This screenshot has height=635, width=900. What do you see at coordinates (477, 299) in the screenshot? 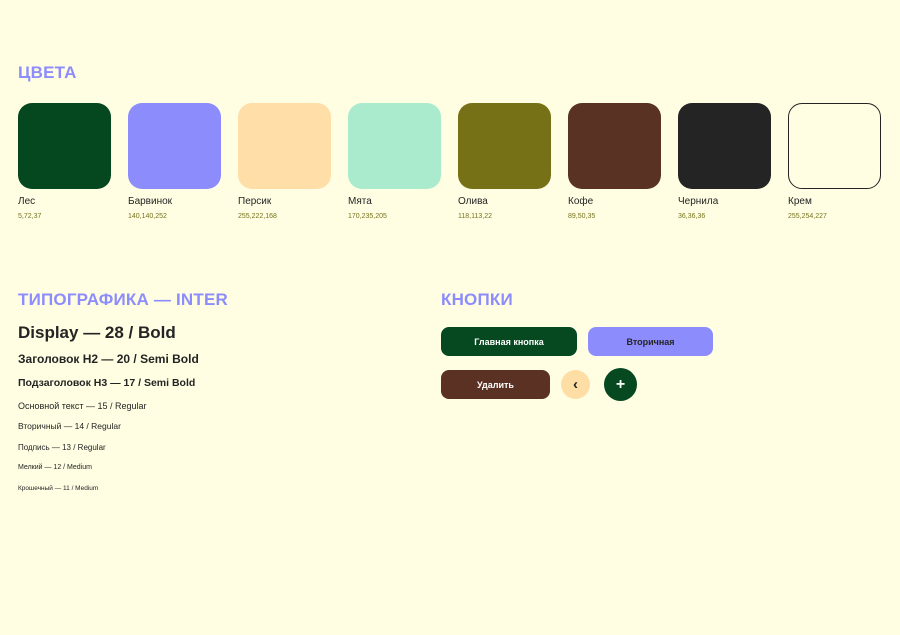
I see `buttons-section-title: КНОПКИ` at bounding box center [477, 299].